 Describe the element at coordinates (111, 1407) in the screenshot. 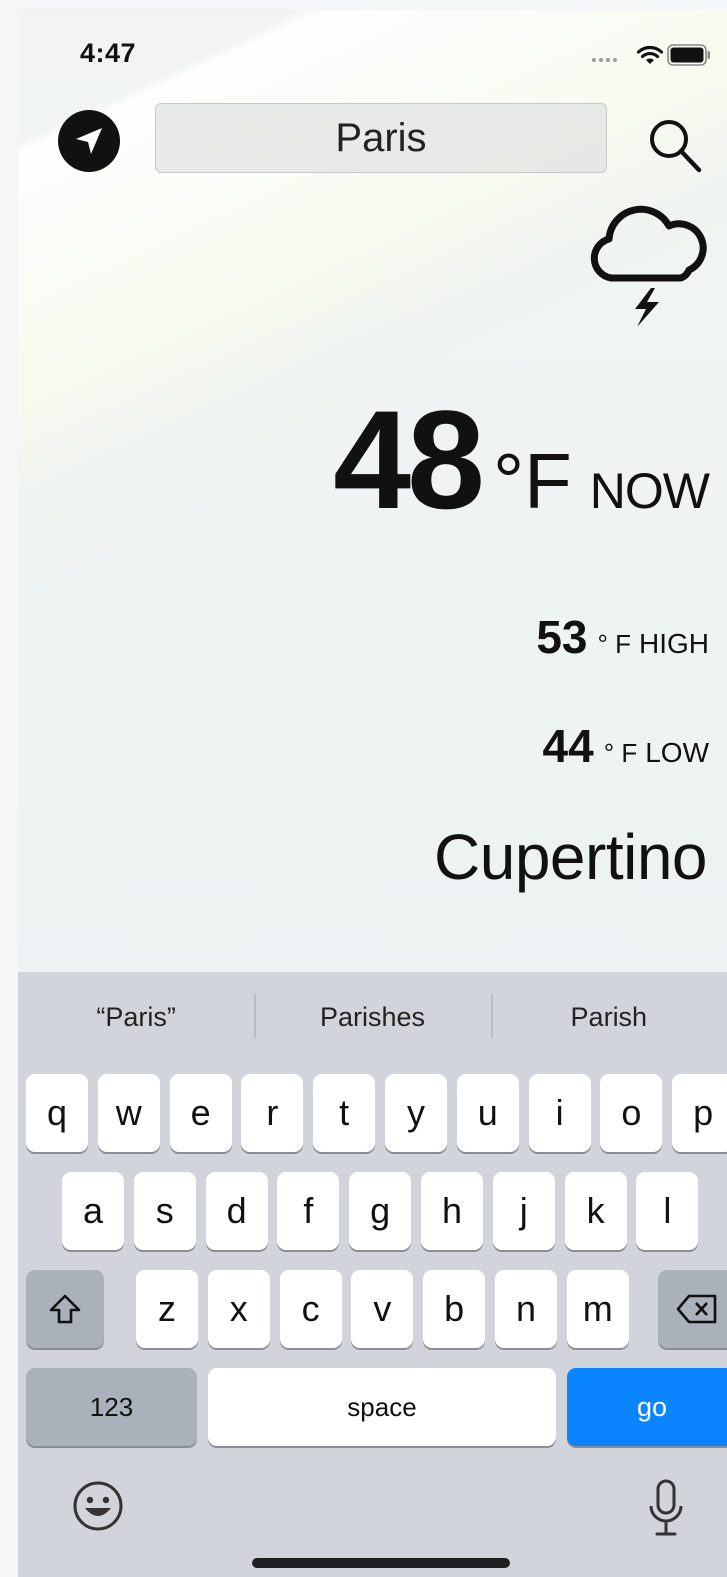

I see `numbers-key: 123` at that location.